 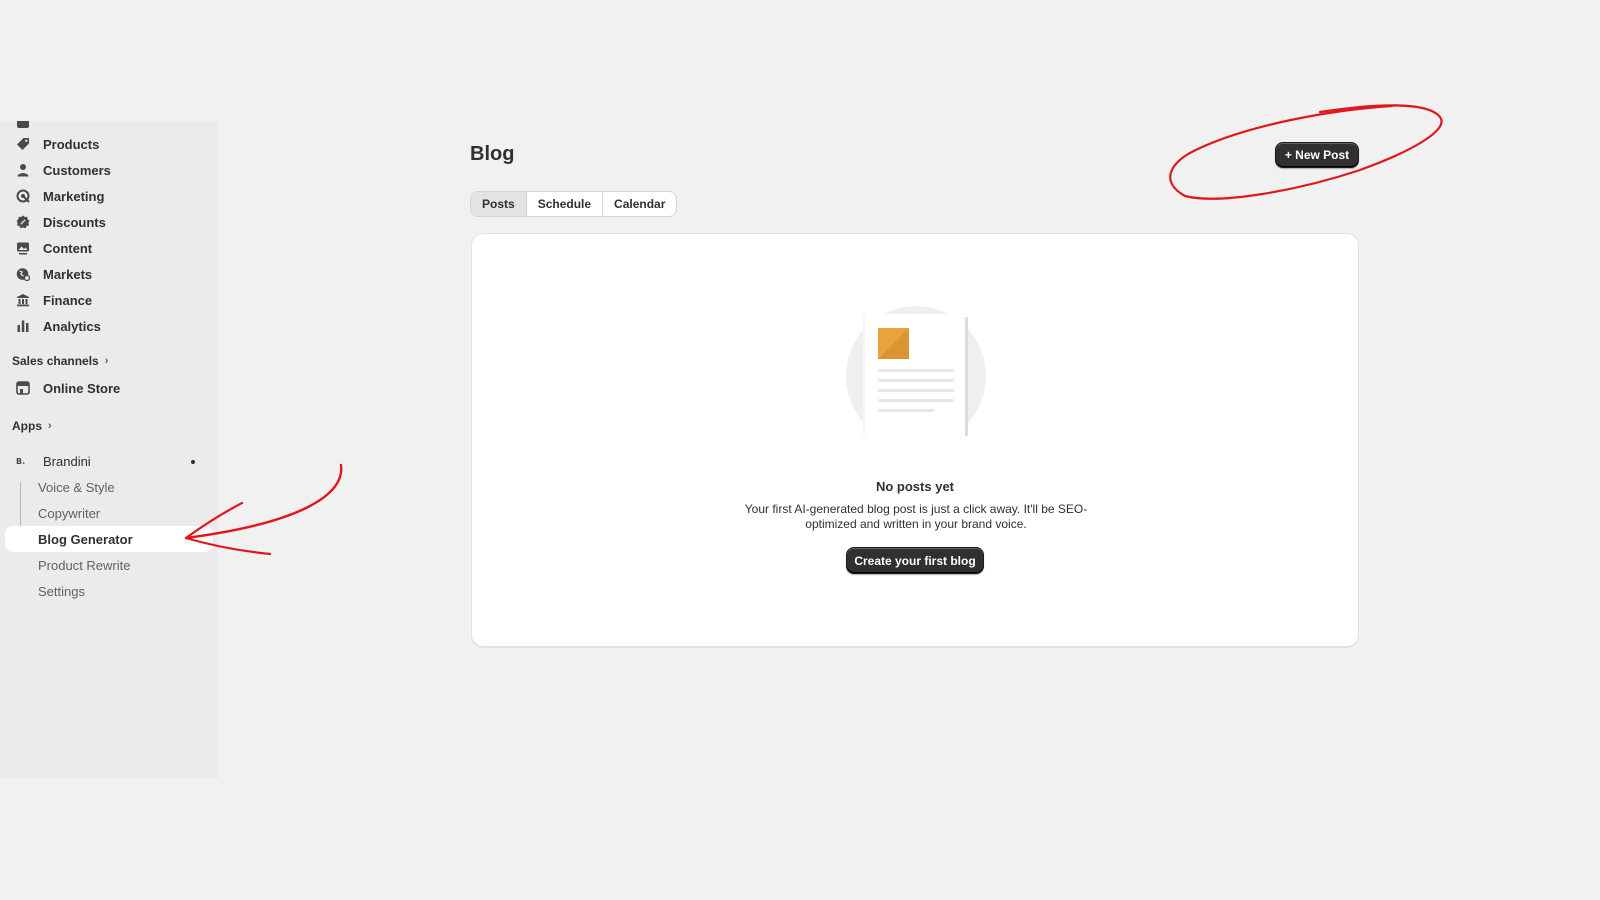 I want to click on sidebar-item-label: Customers, so click(x=77, y=170).